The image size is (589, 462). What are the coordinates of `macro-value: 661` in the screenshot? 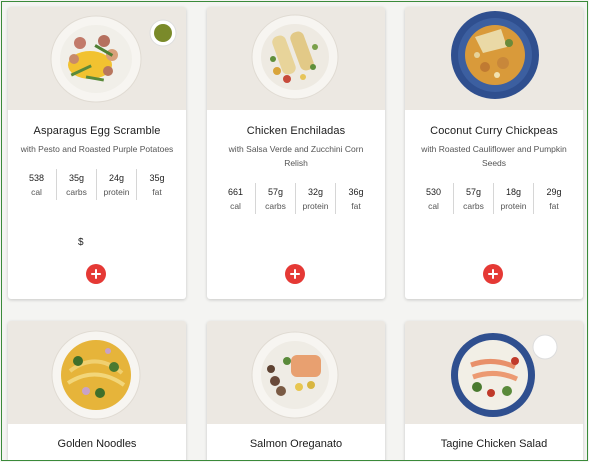 It's located at (235, 191).